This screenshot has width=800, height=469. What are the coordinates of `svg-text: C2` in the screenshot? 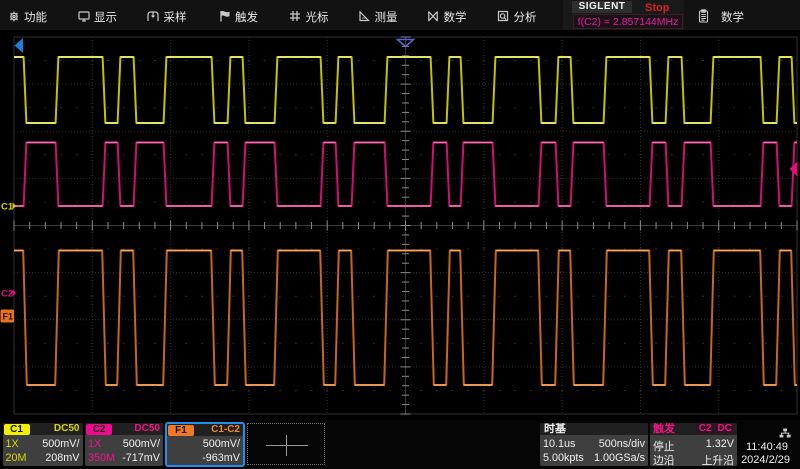 It's located at (7, 294).